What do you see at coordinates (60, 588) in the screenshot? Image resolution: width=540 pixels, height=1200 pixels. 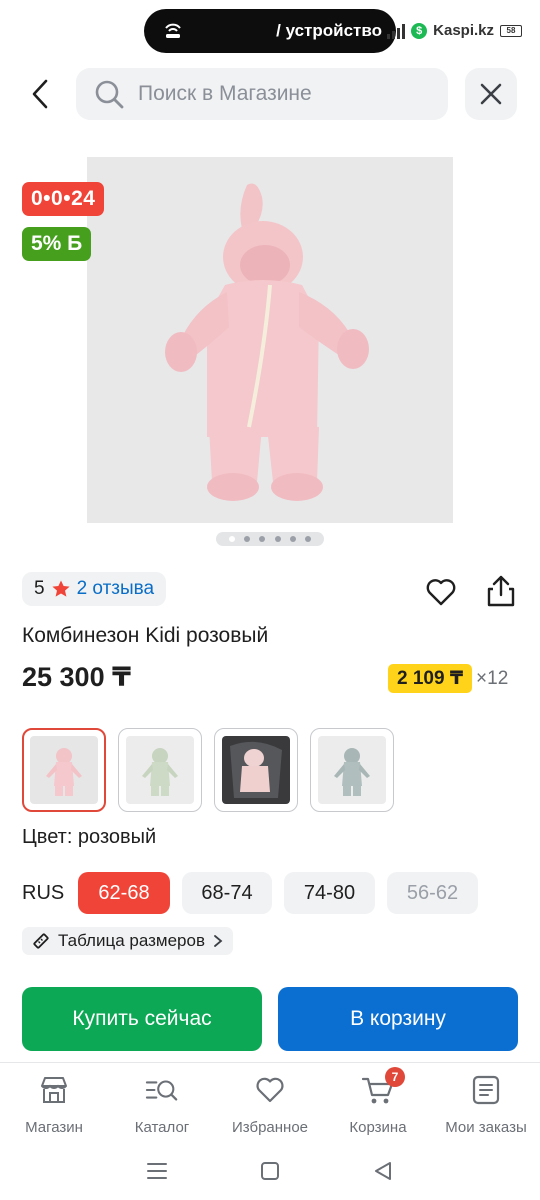 I see `star-icon` at bounding box center [60, 588].